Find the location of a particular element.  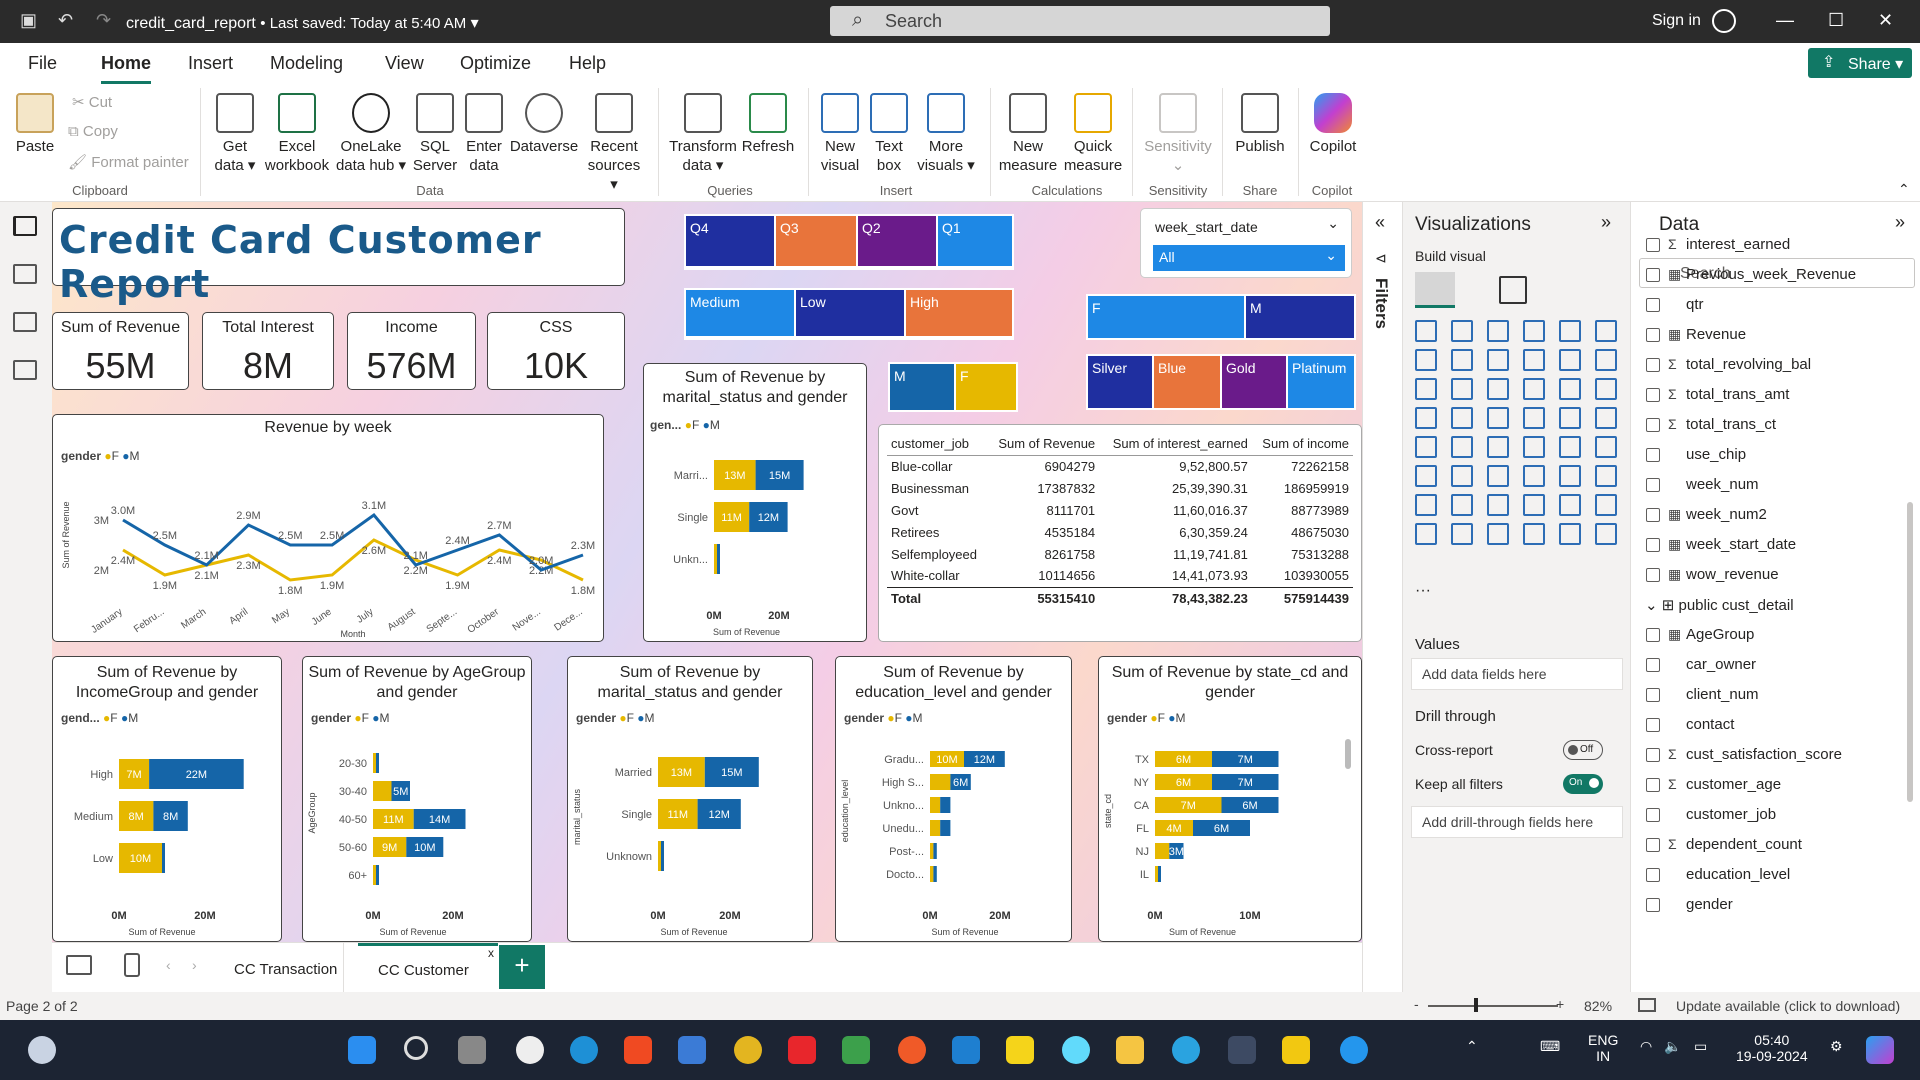

save-icon: ▣ is located at coordinates (28, 20).